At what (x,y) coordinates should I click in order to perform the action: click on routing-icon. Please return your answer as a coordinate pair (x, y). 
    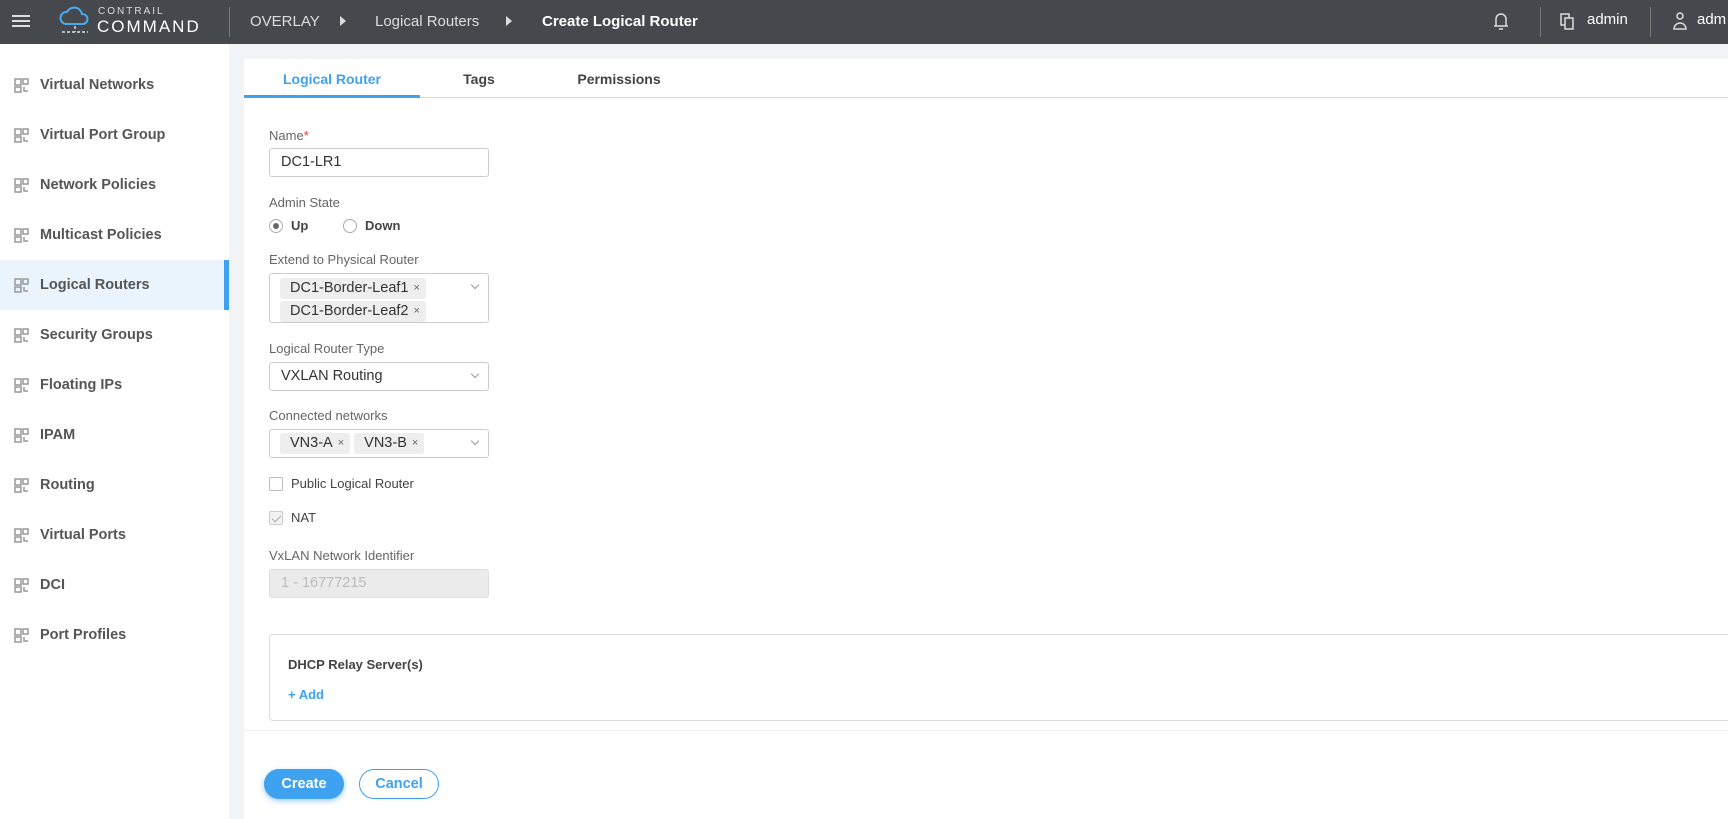
    Looking at the image, I should click on (21, 485).